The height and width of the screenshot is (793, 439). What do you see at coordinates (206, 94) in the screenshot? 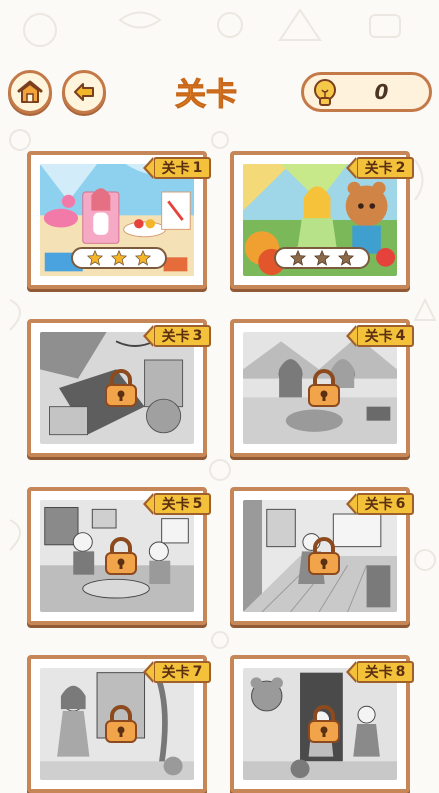
I see `page-title: 关卡` at bounding box center [206, 94].